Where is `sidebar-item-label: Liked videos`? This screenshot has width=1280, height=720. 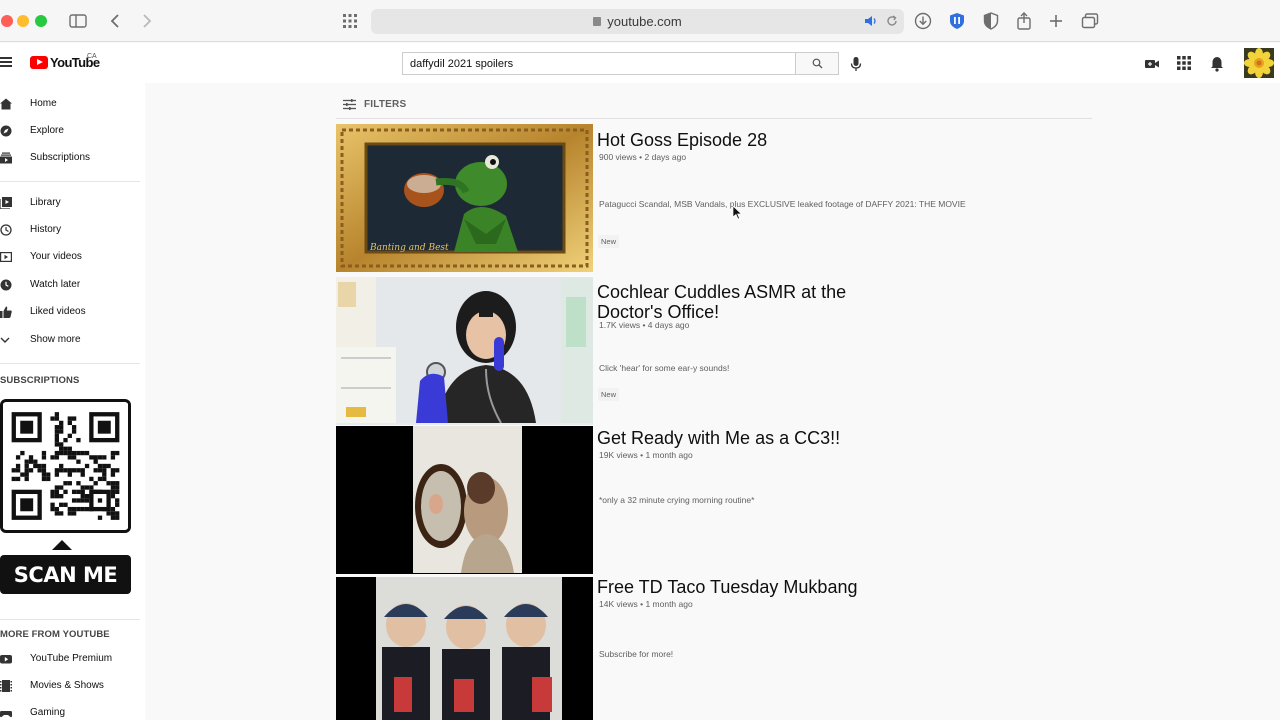 sidebar-item-label: Liked videos is located at coordinates (58, 311).